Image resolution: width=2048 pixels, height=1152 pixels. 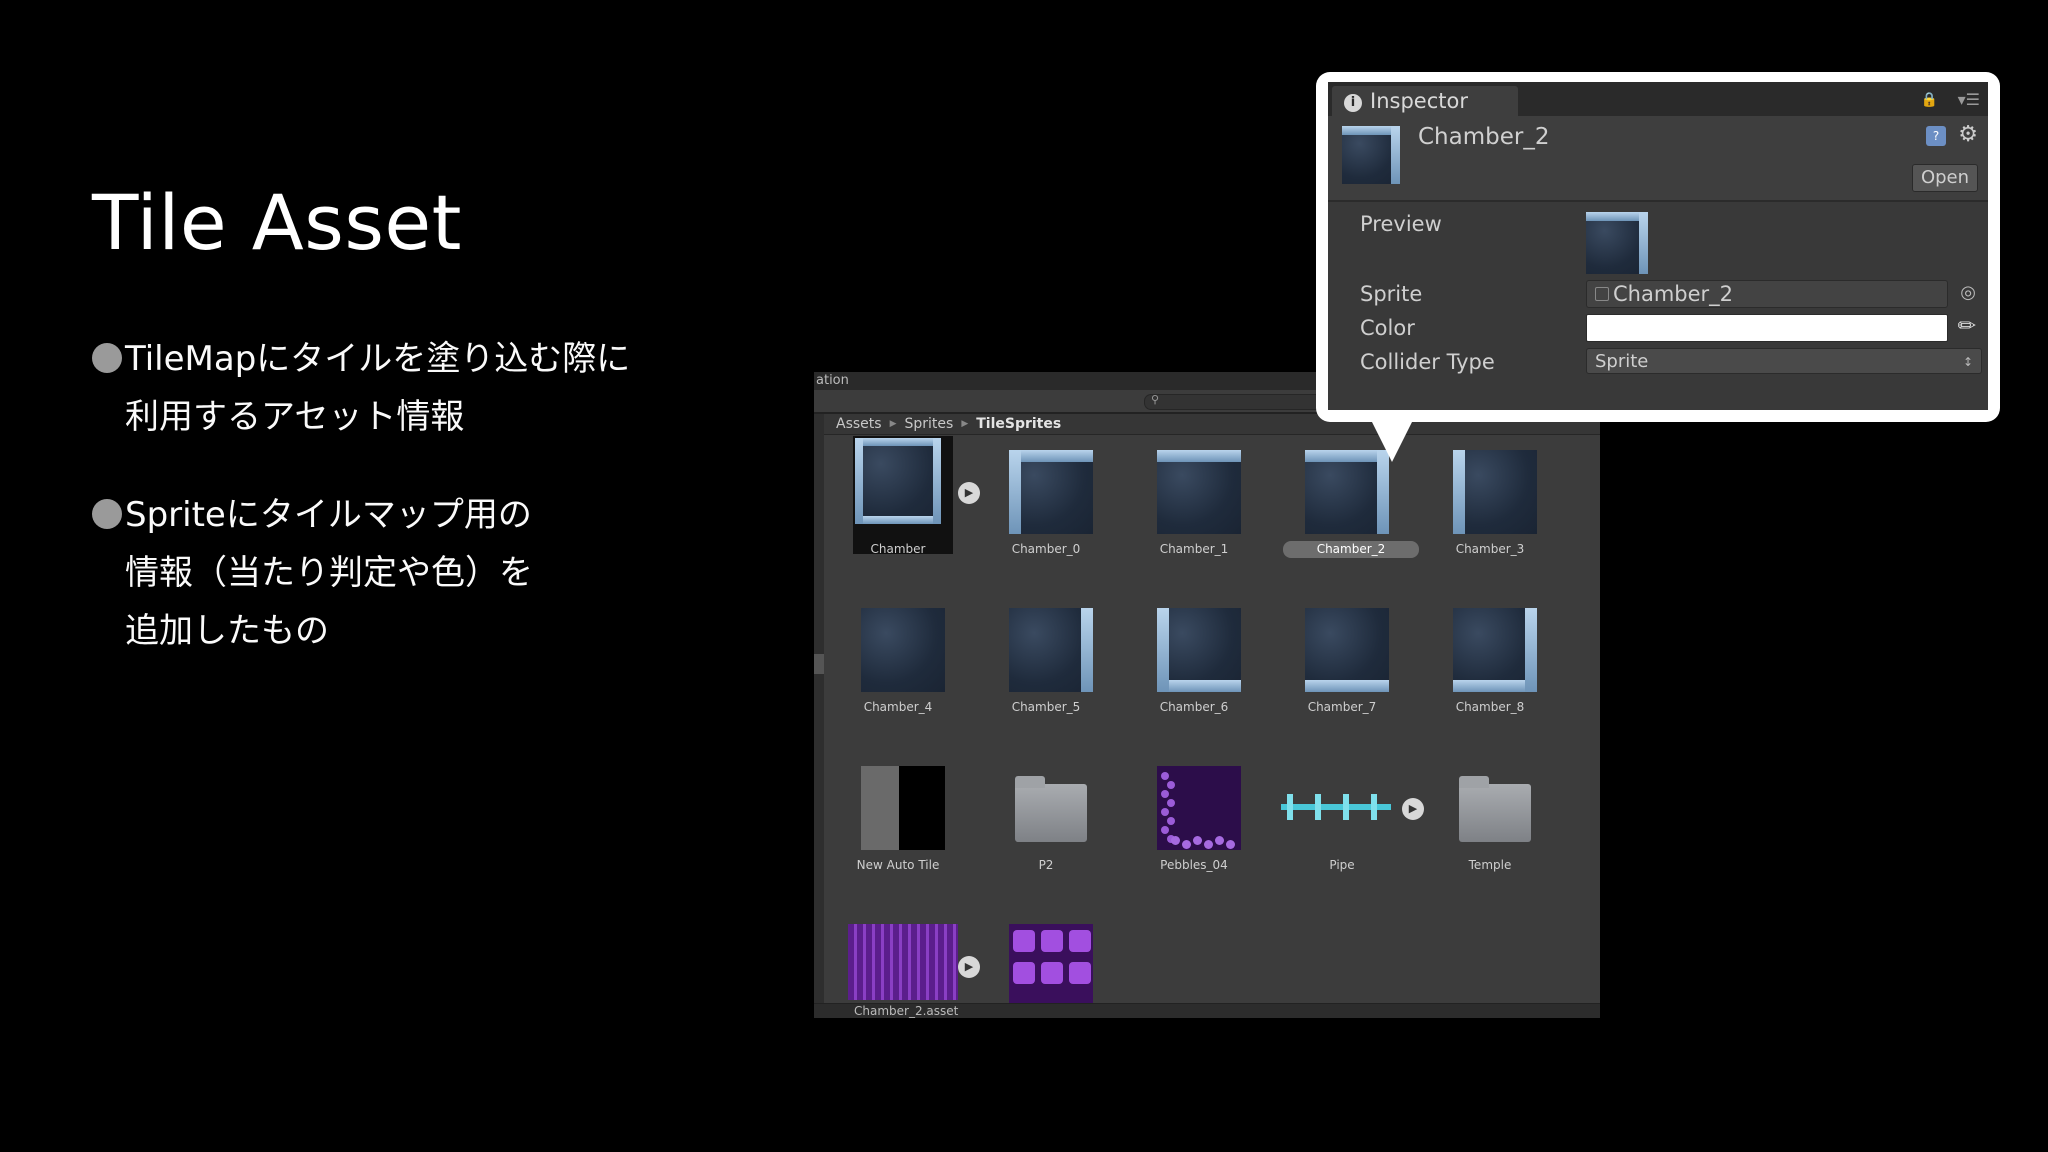 I want to click on asset-label: Chamber, so click(x=898, y=549).